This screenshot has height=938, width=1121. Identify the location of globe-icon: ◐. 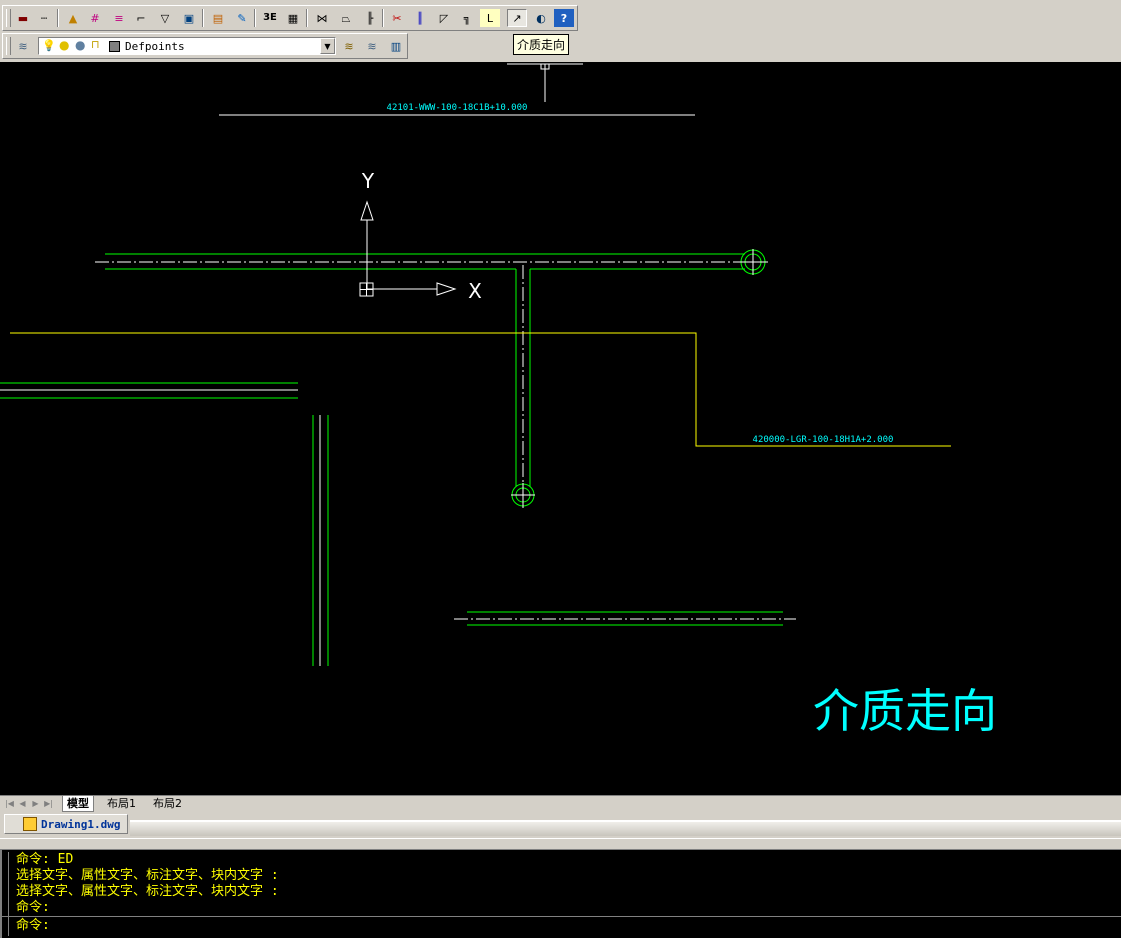
(541, 18).